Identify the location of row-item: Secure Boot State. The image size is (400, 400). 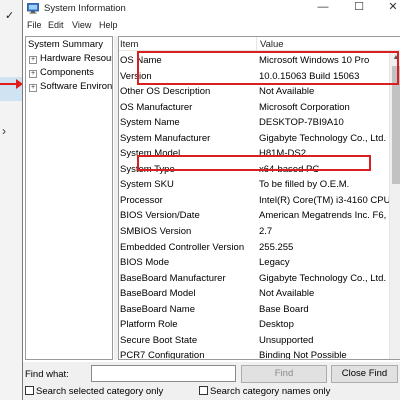
(159, 340).